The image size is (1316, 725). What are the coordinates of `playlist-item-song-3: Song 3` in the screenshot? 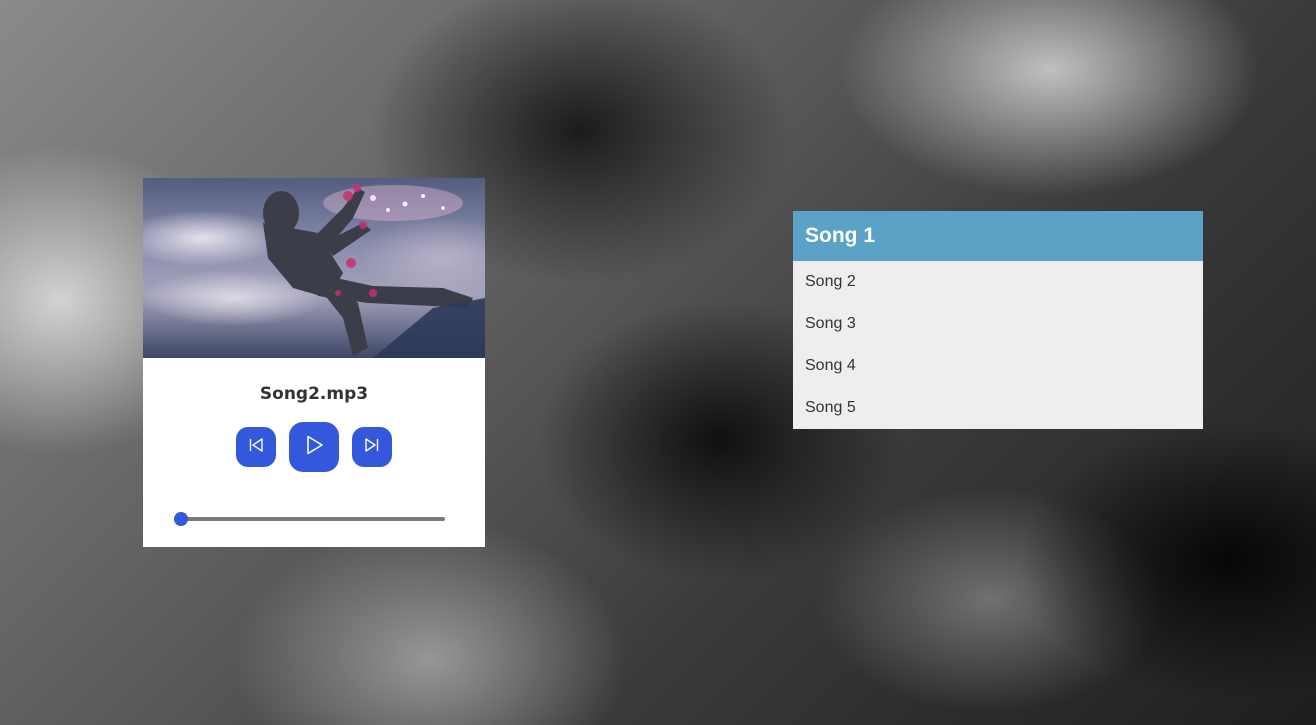 It's located at (998, 324).